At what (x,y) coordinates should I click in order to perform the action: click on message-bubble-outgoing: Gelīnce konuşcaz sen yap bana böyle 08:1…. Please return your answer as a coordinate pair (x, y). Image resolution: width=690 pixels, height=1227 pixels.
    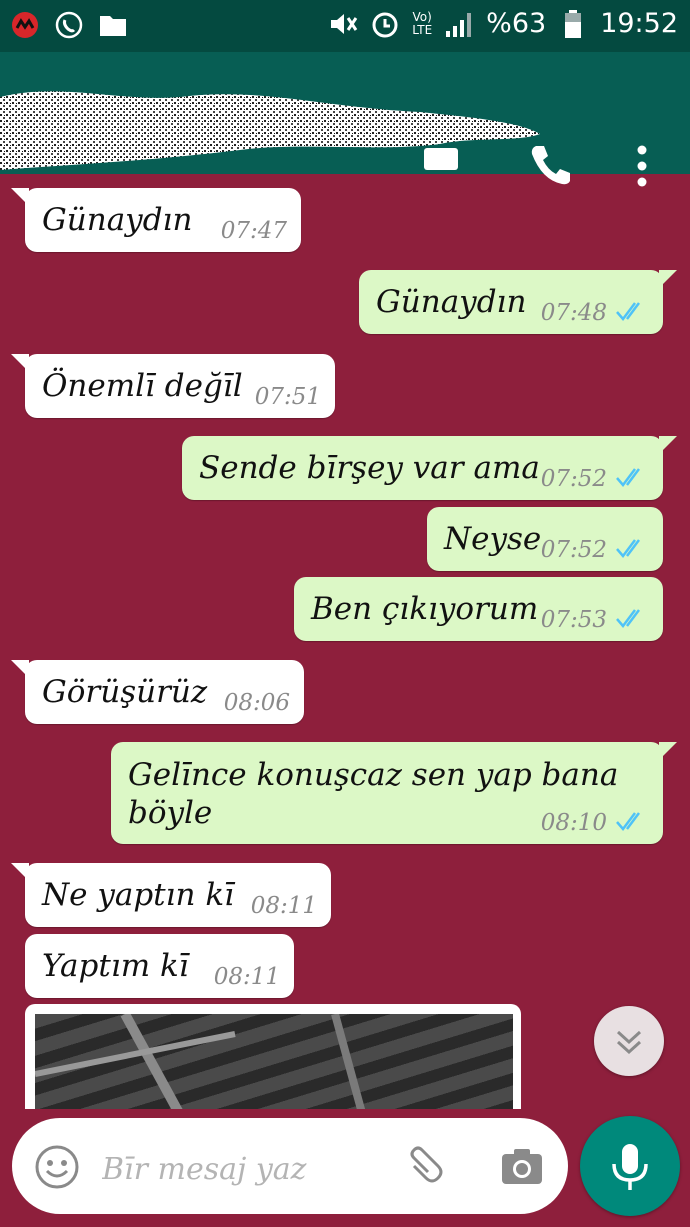
    Looking at the image, I should click on (394, 793).